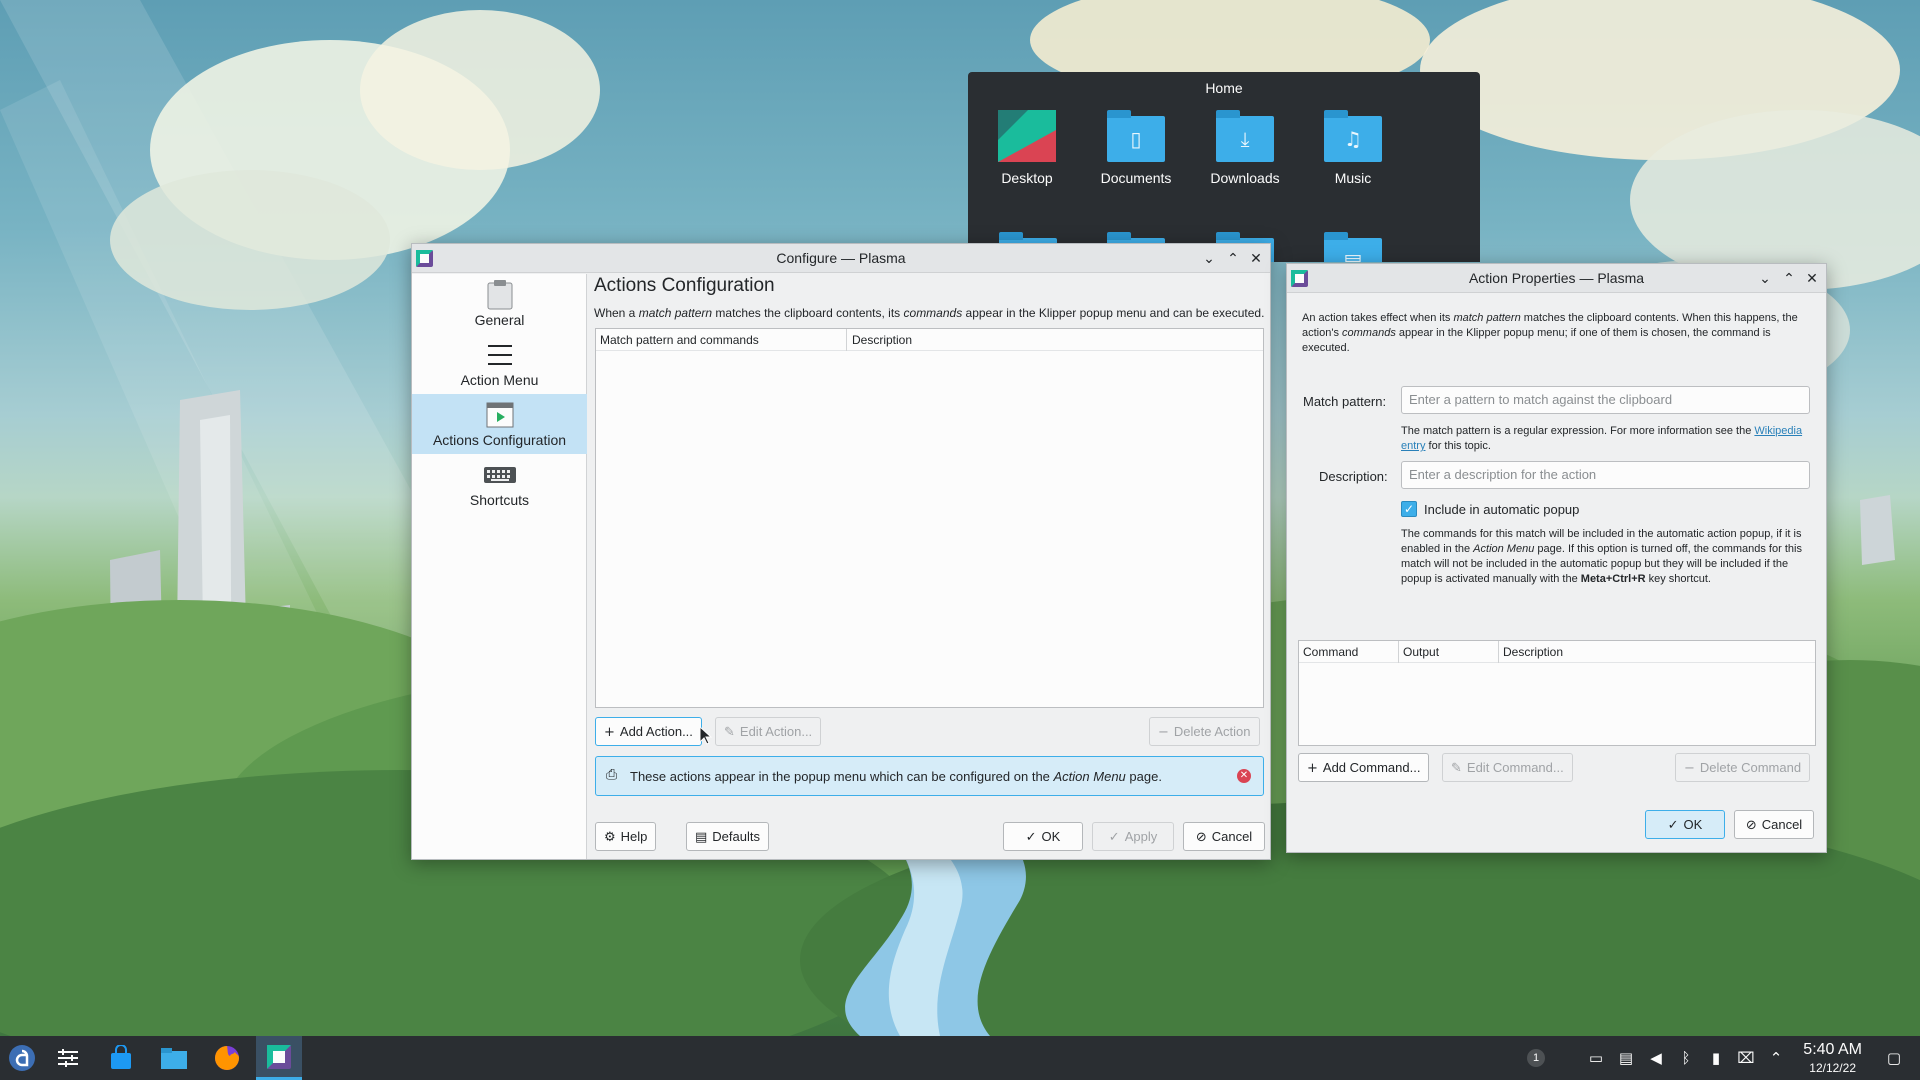  I want to click on keyboard-icon, so click(499, 475).